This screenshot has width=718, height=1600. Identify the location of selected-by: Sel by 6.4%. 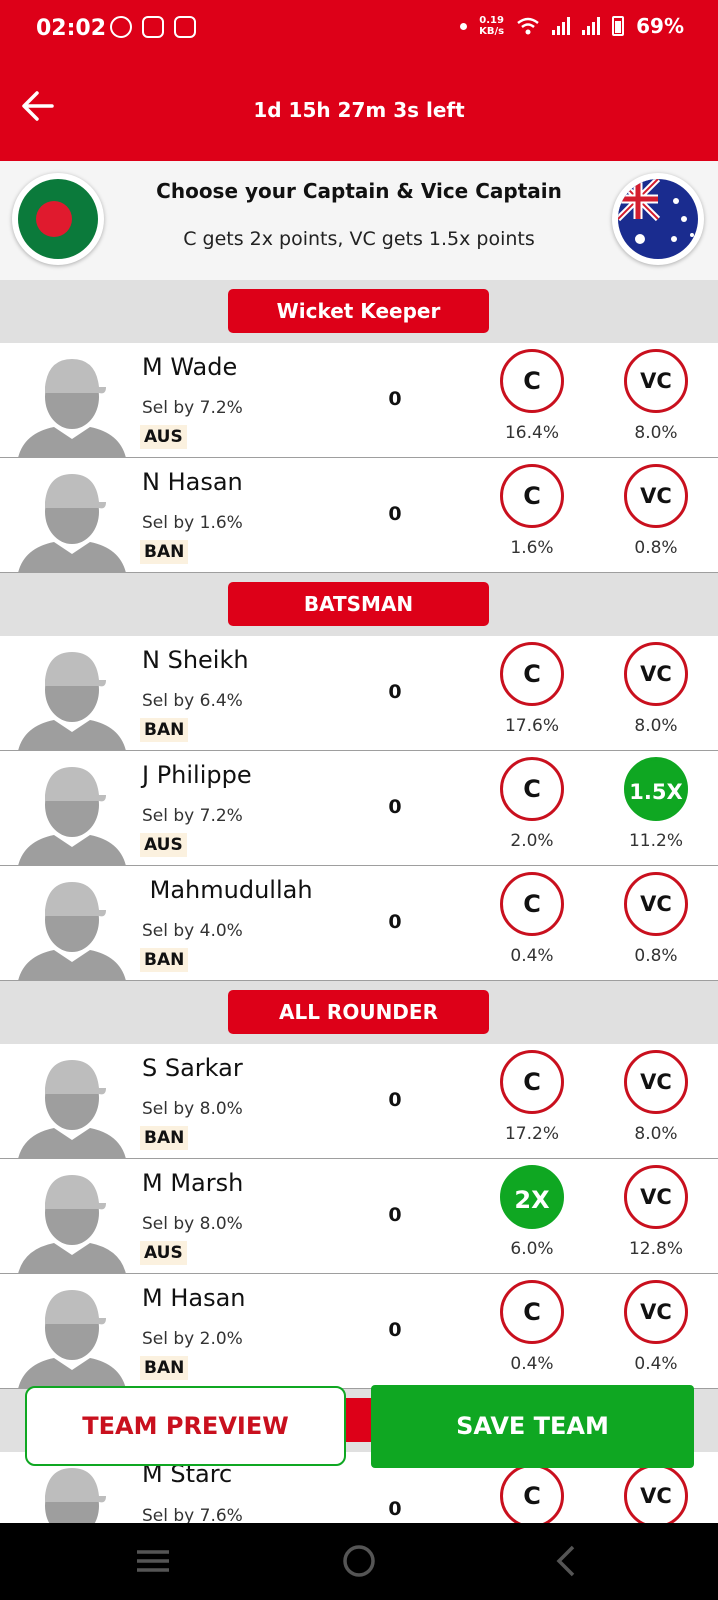
(192, 701).